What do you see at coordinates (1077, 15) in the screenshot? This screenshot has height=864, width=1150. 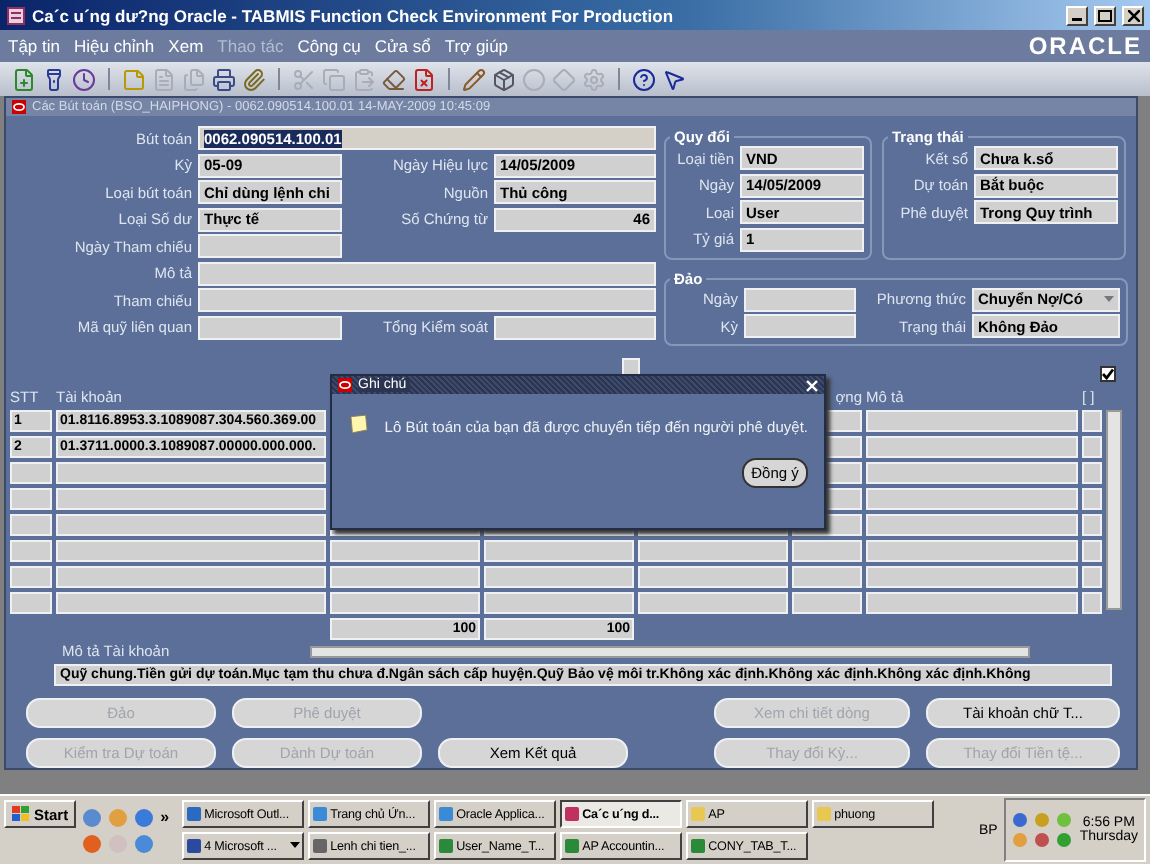 I see `minimize-button` at bounding box center [1077, 15].